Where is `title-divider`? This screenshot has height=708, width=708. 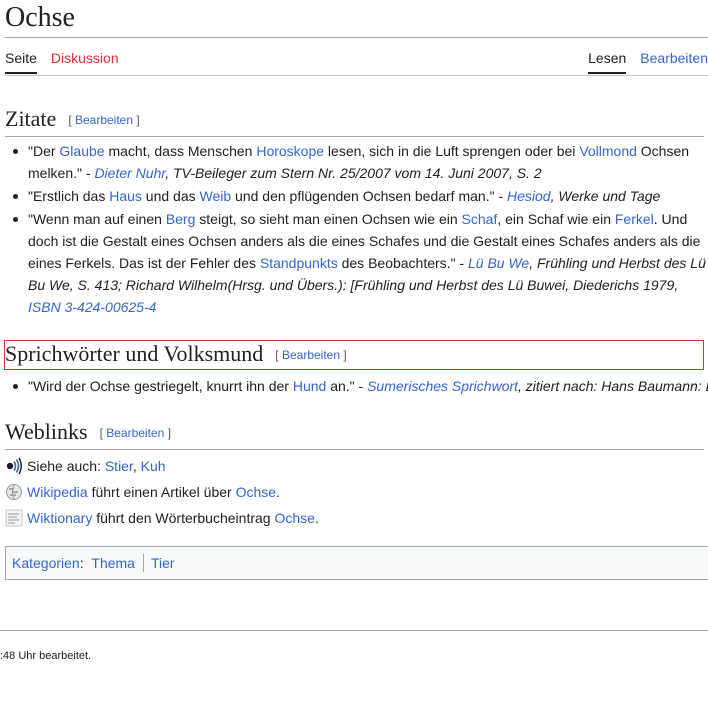 title-divider is located at coordinates (356, 37).